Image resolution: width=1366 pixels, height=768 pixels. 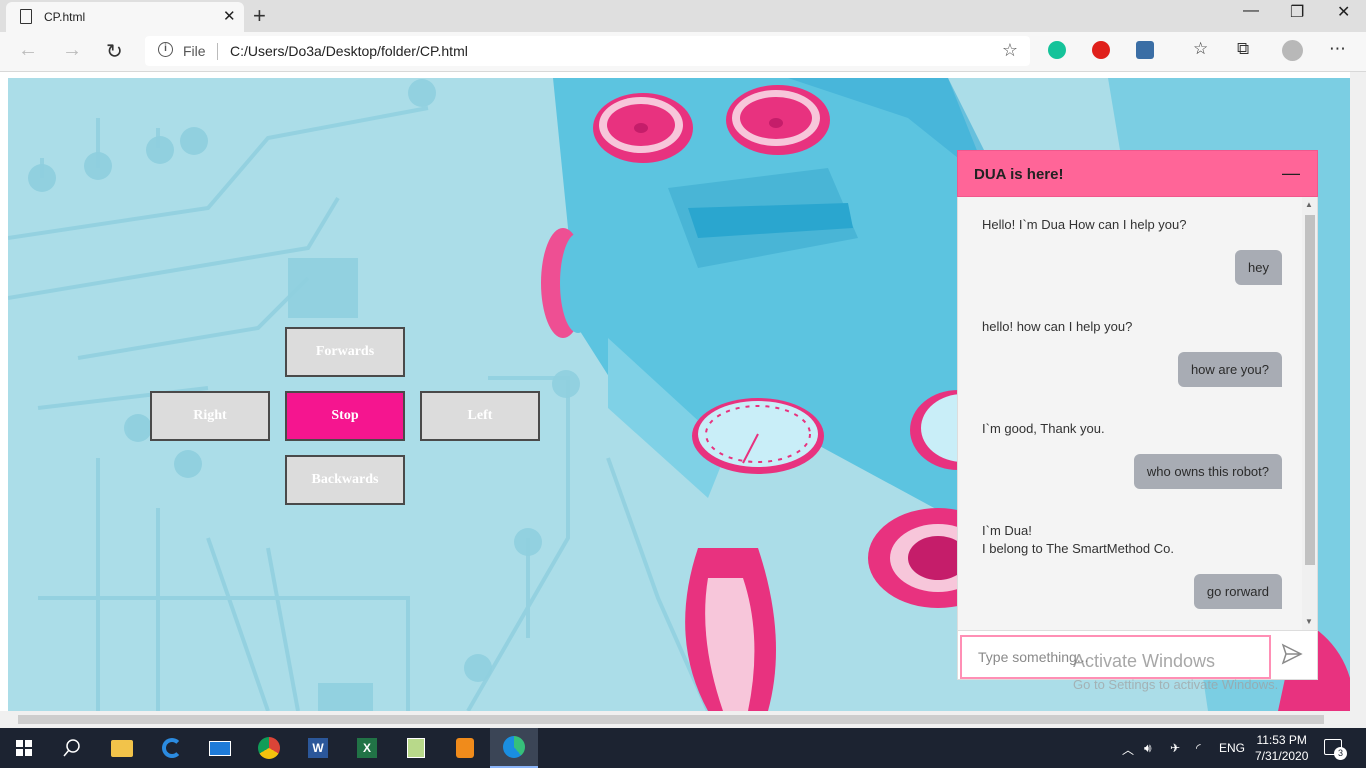 I want to click on chrome-icon, so click(x=269, y=748).